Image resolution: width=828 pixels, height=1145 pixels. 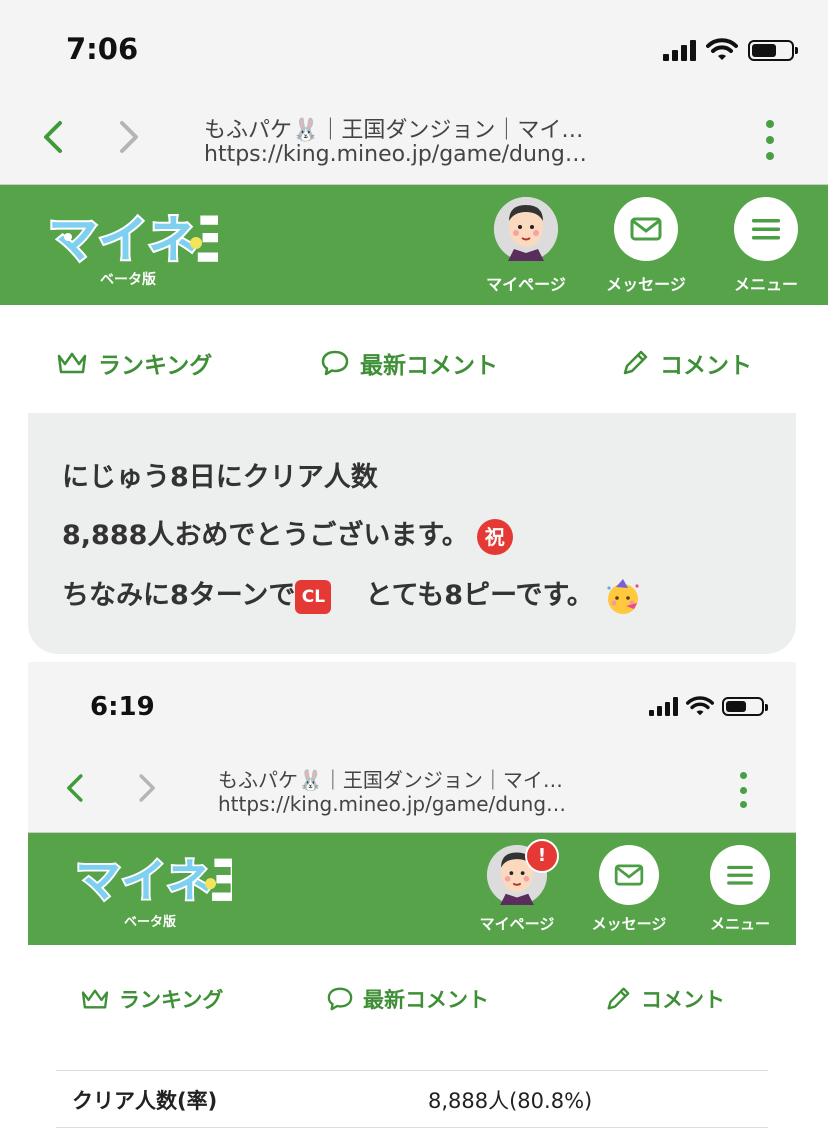 I want to click on logo-subtitle: ベータ版, so click(x=128, y=280).